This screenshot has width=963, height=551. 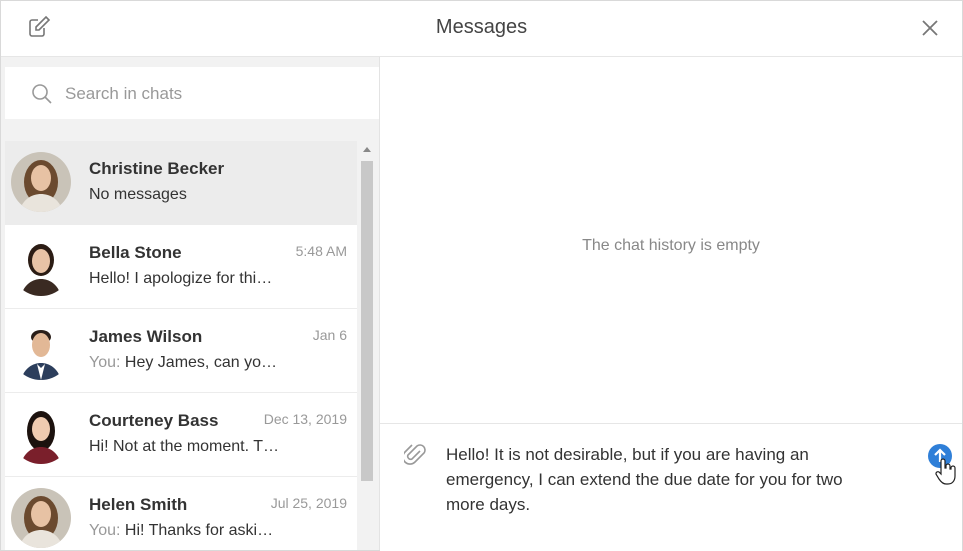 I want to click on close-icon, so click(x=930, y=28).